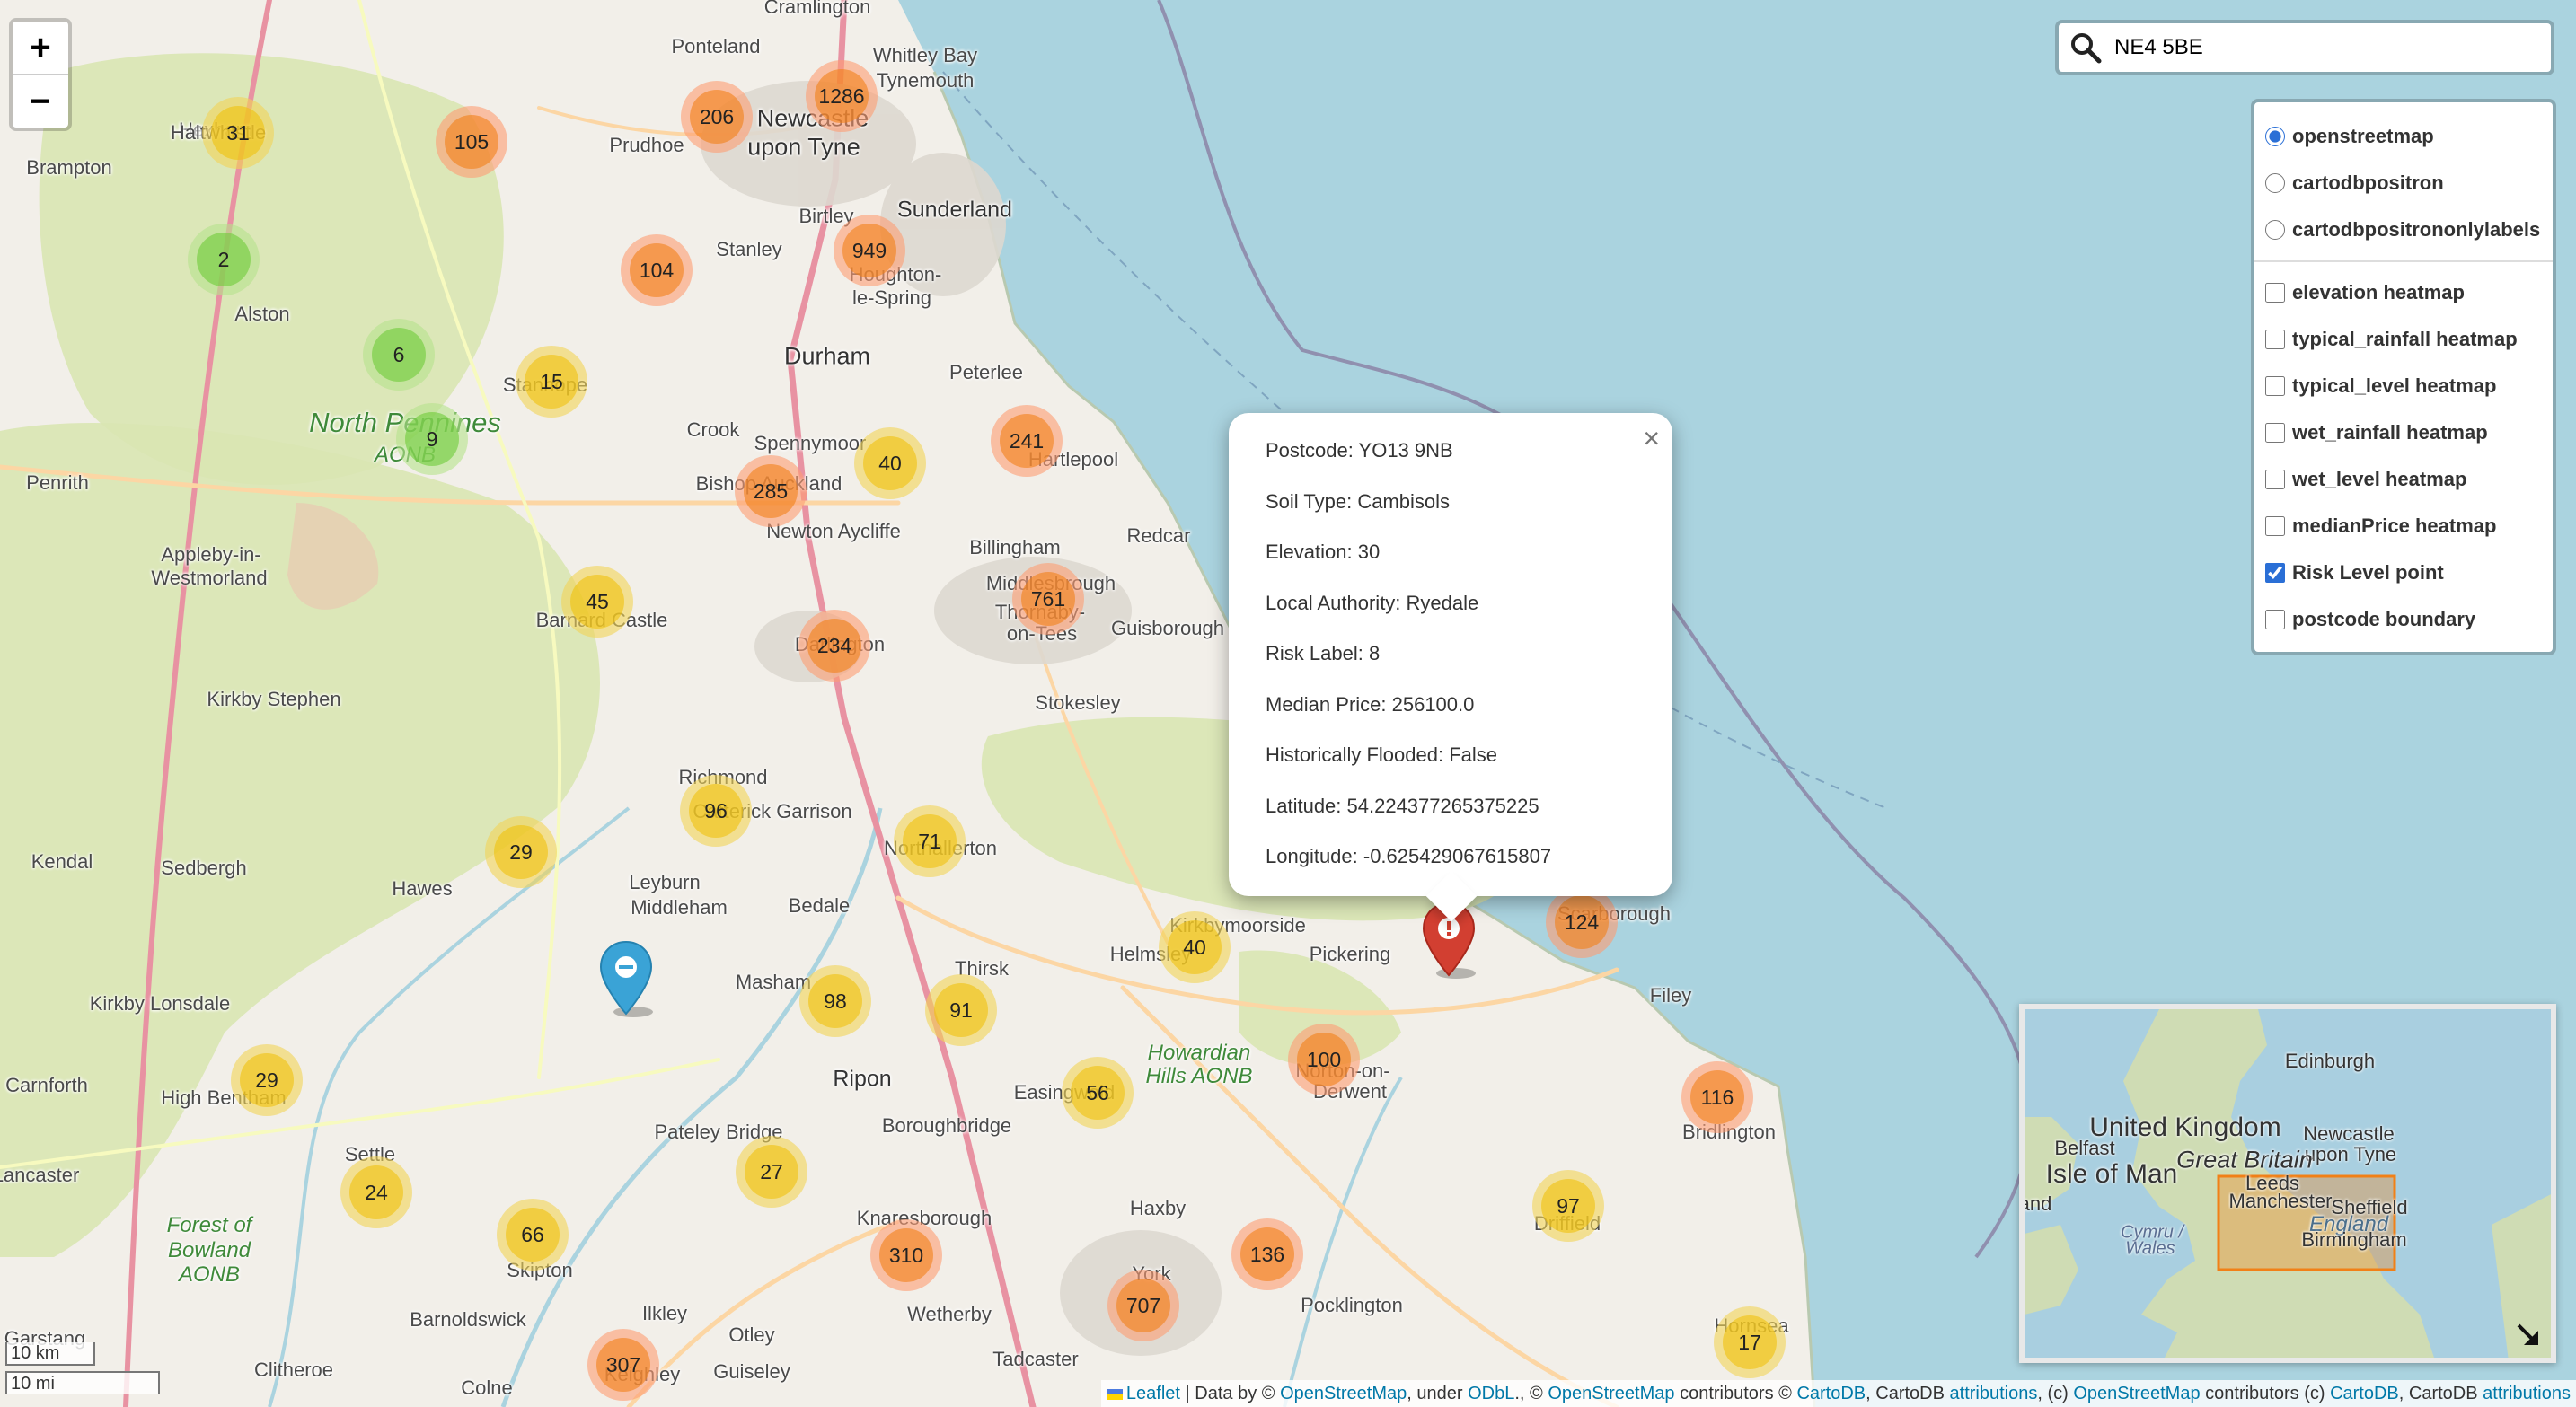 This screenshot has width=2576, height=1407. I want to click on cluster-count: 45, so click(597, 602).